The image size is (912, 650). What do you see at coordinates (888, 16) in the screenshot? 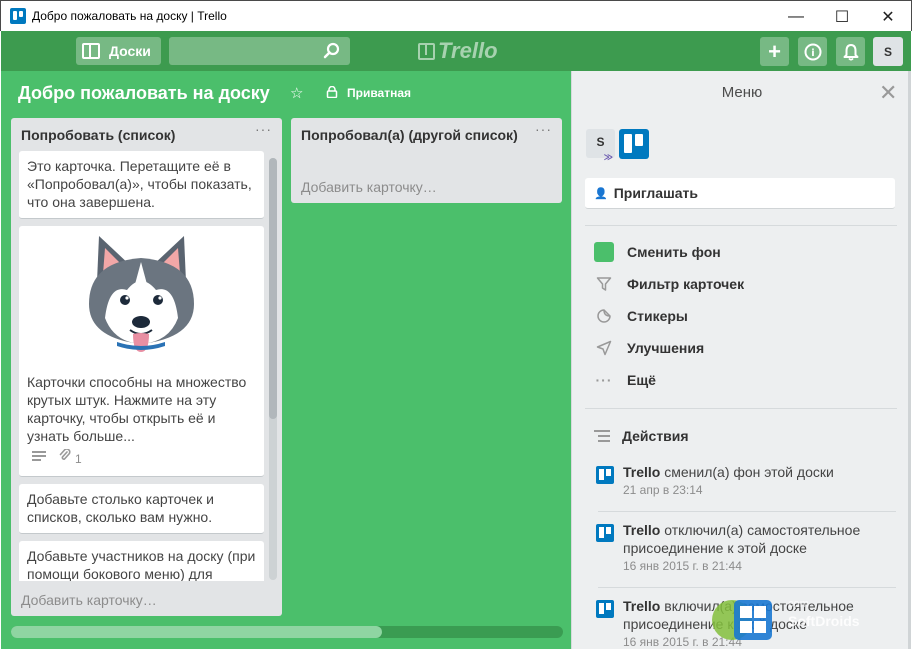
I see `close-window-button: ✕` at bounding box center [888, 16].